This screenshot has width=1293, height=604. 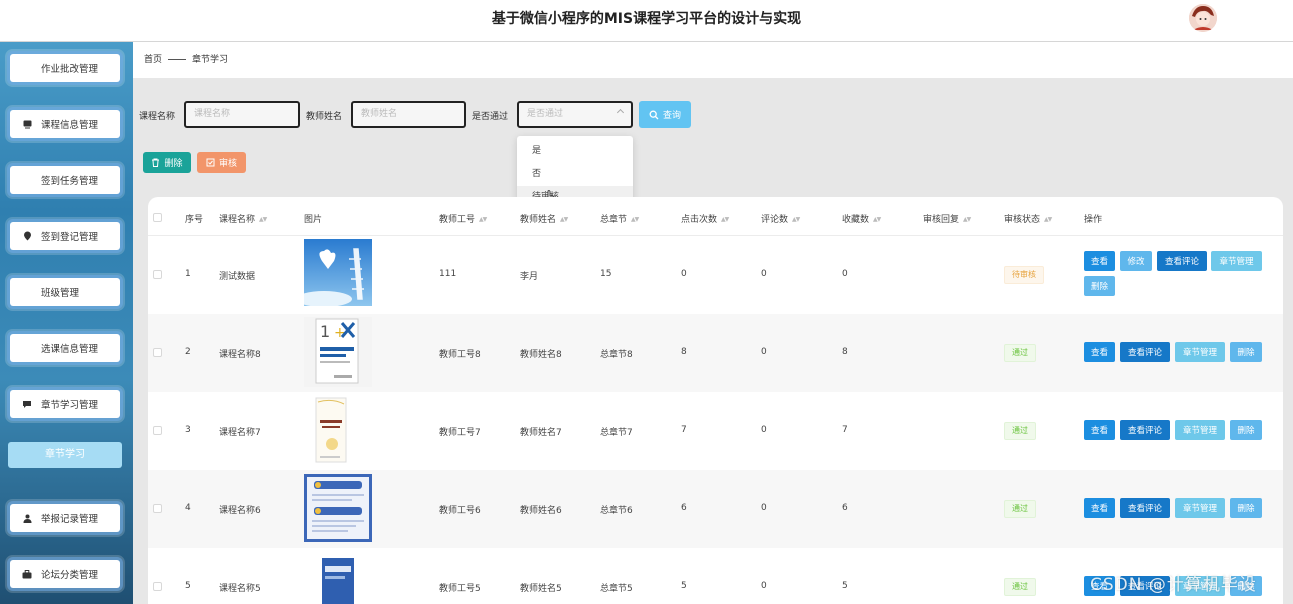 I want to click on cell-clicks: 6, so click(x=684, y=508).